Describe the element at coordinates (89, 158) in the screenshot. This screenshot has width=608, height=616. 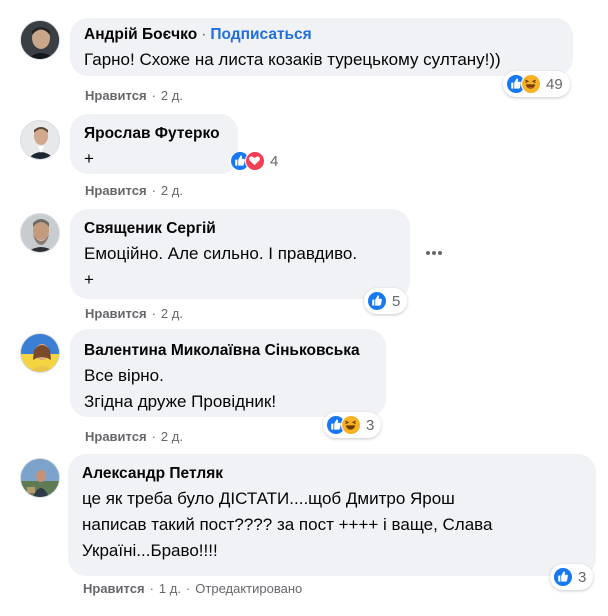
I see `comment-text: +` at that location.